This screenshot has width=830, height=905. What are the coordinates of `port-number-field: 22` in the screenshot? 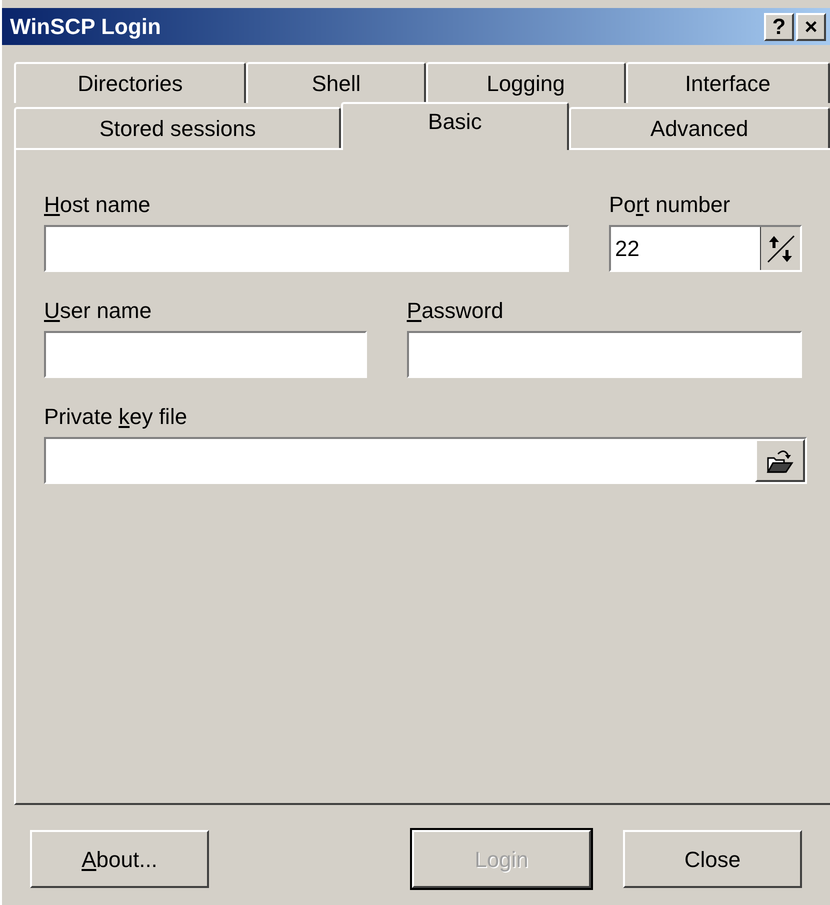 It's located at (705, 248).